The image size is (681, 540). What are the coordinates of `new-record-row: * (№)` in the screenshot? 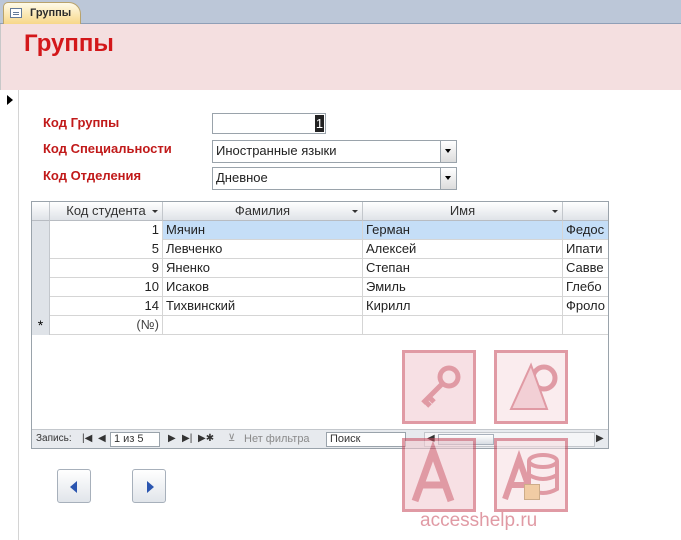 It's located at (320, 325).